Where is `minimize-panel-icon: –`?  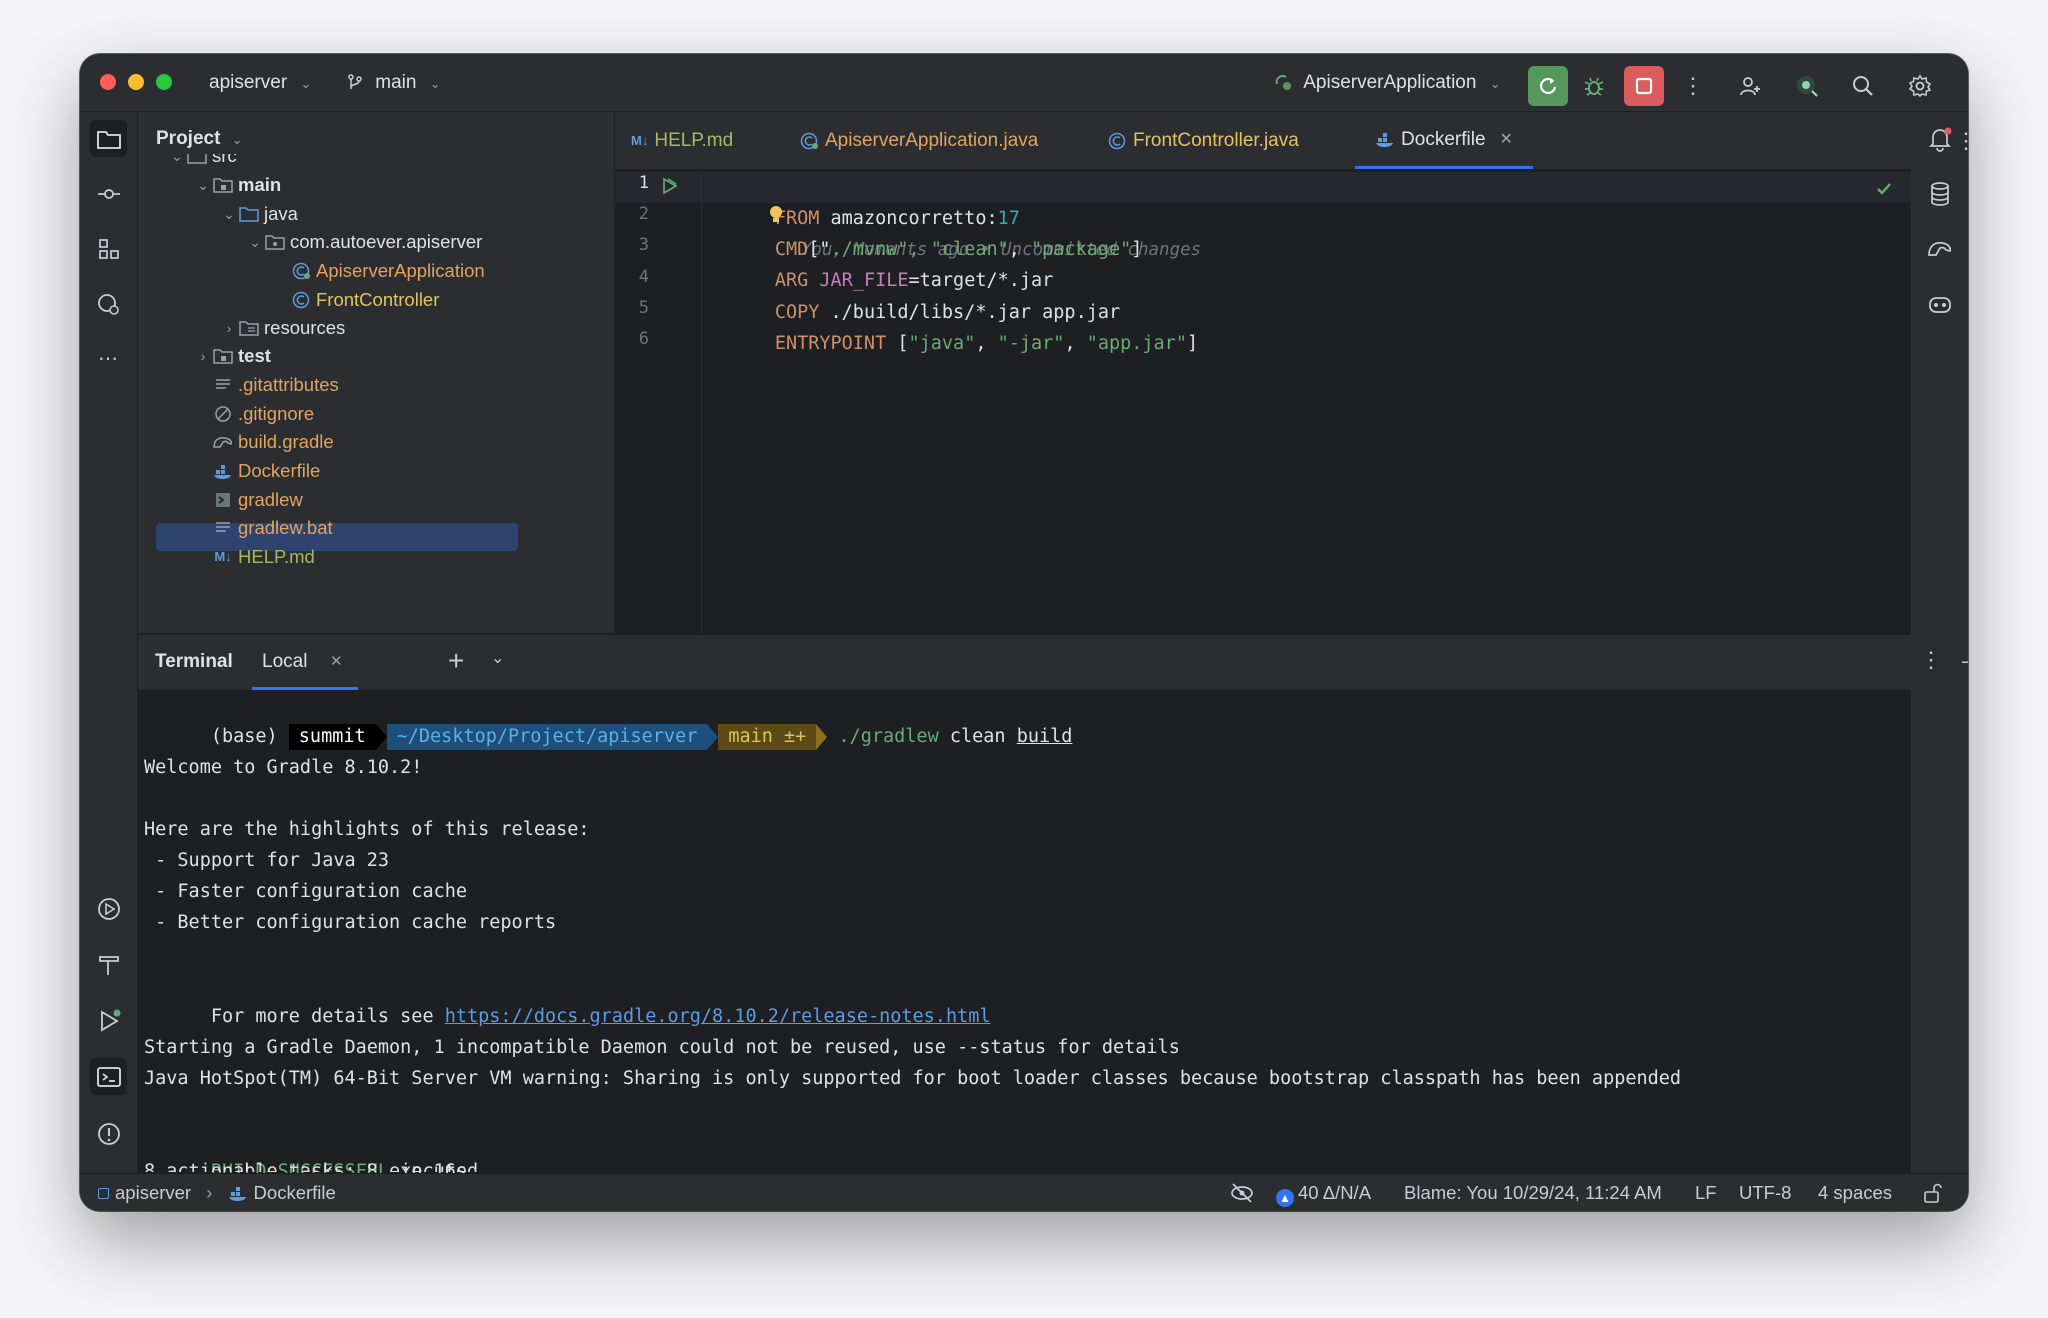 minimize-panel-icon: – is located at coordinates (1965, 661).